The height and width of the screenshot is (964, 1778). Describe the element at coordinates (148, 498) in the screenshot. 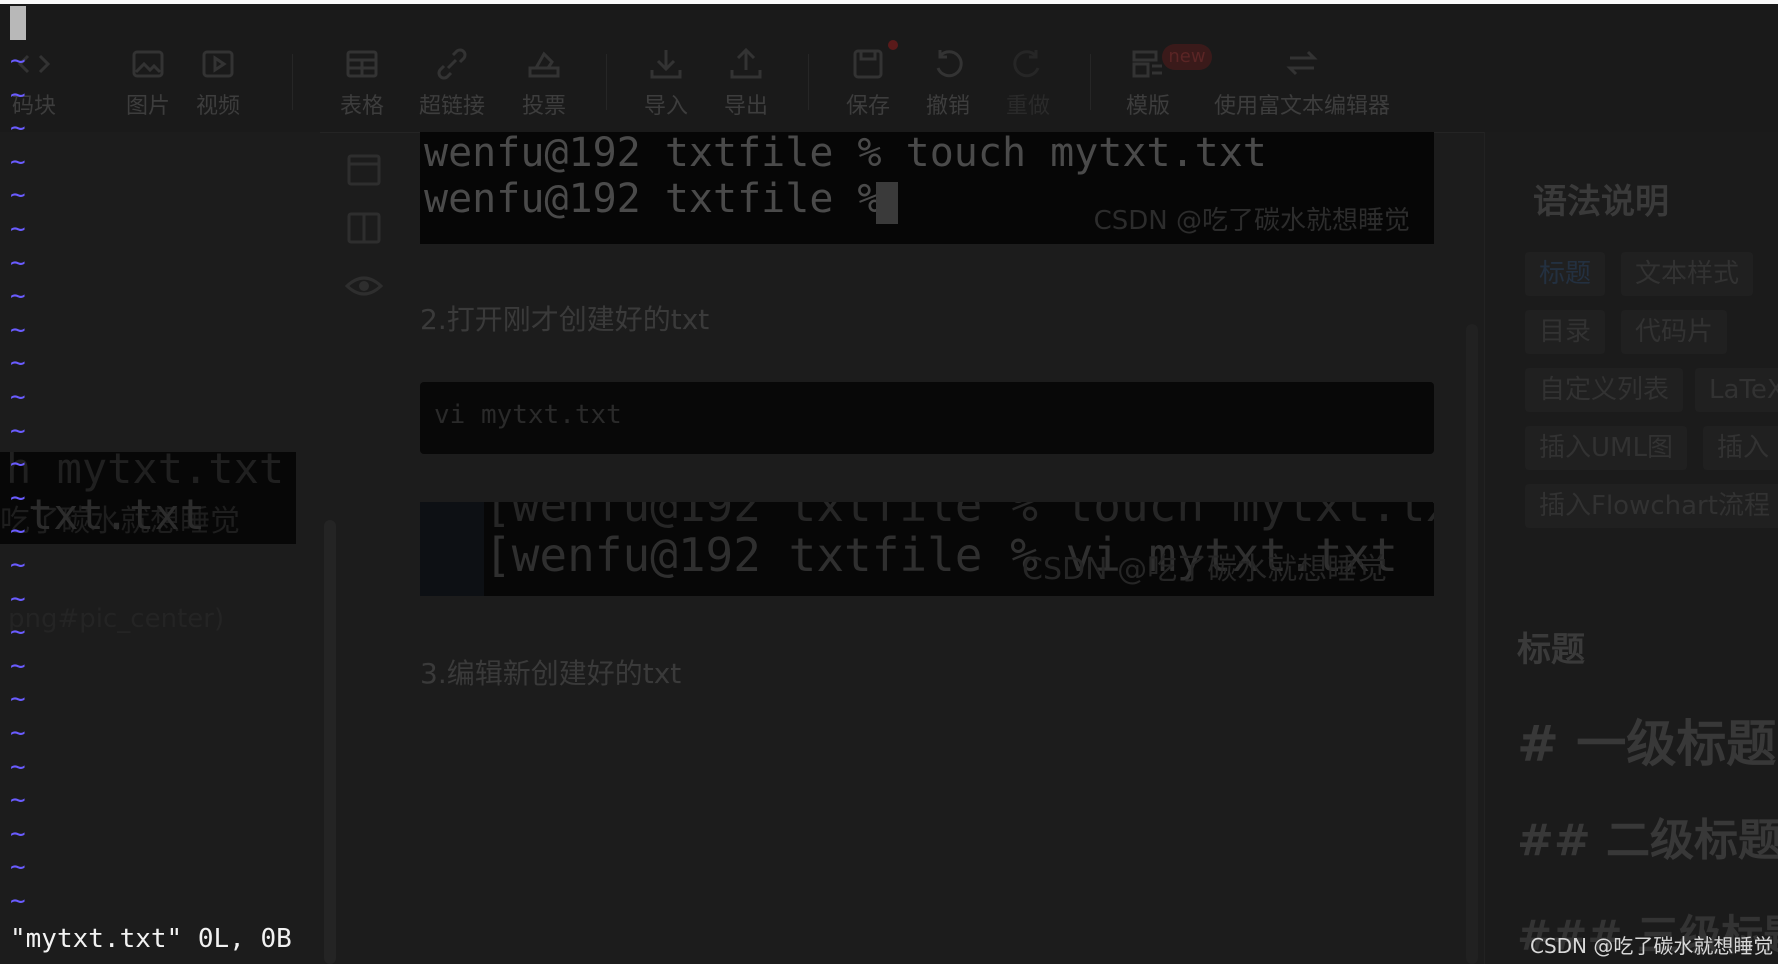

I see `preview-terminal-image: h mytxt.txt 吃了碳水就想睡觉 txt.txt` at that location.